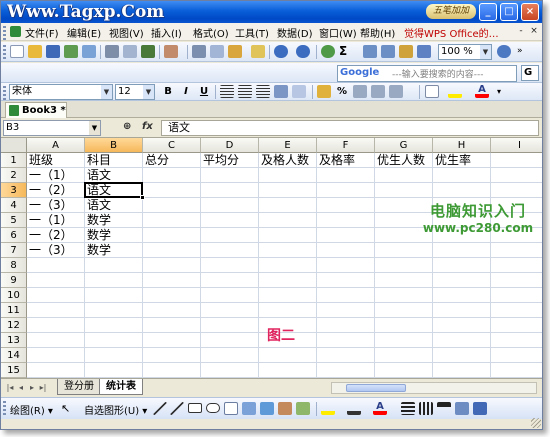  Describe the element at coordinates (227, 91) in the screenshot. I see `align-left-icon` at that location.